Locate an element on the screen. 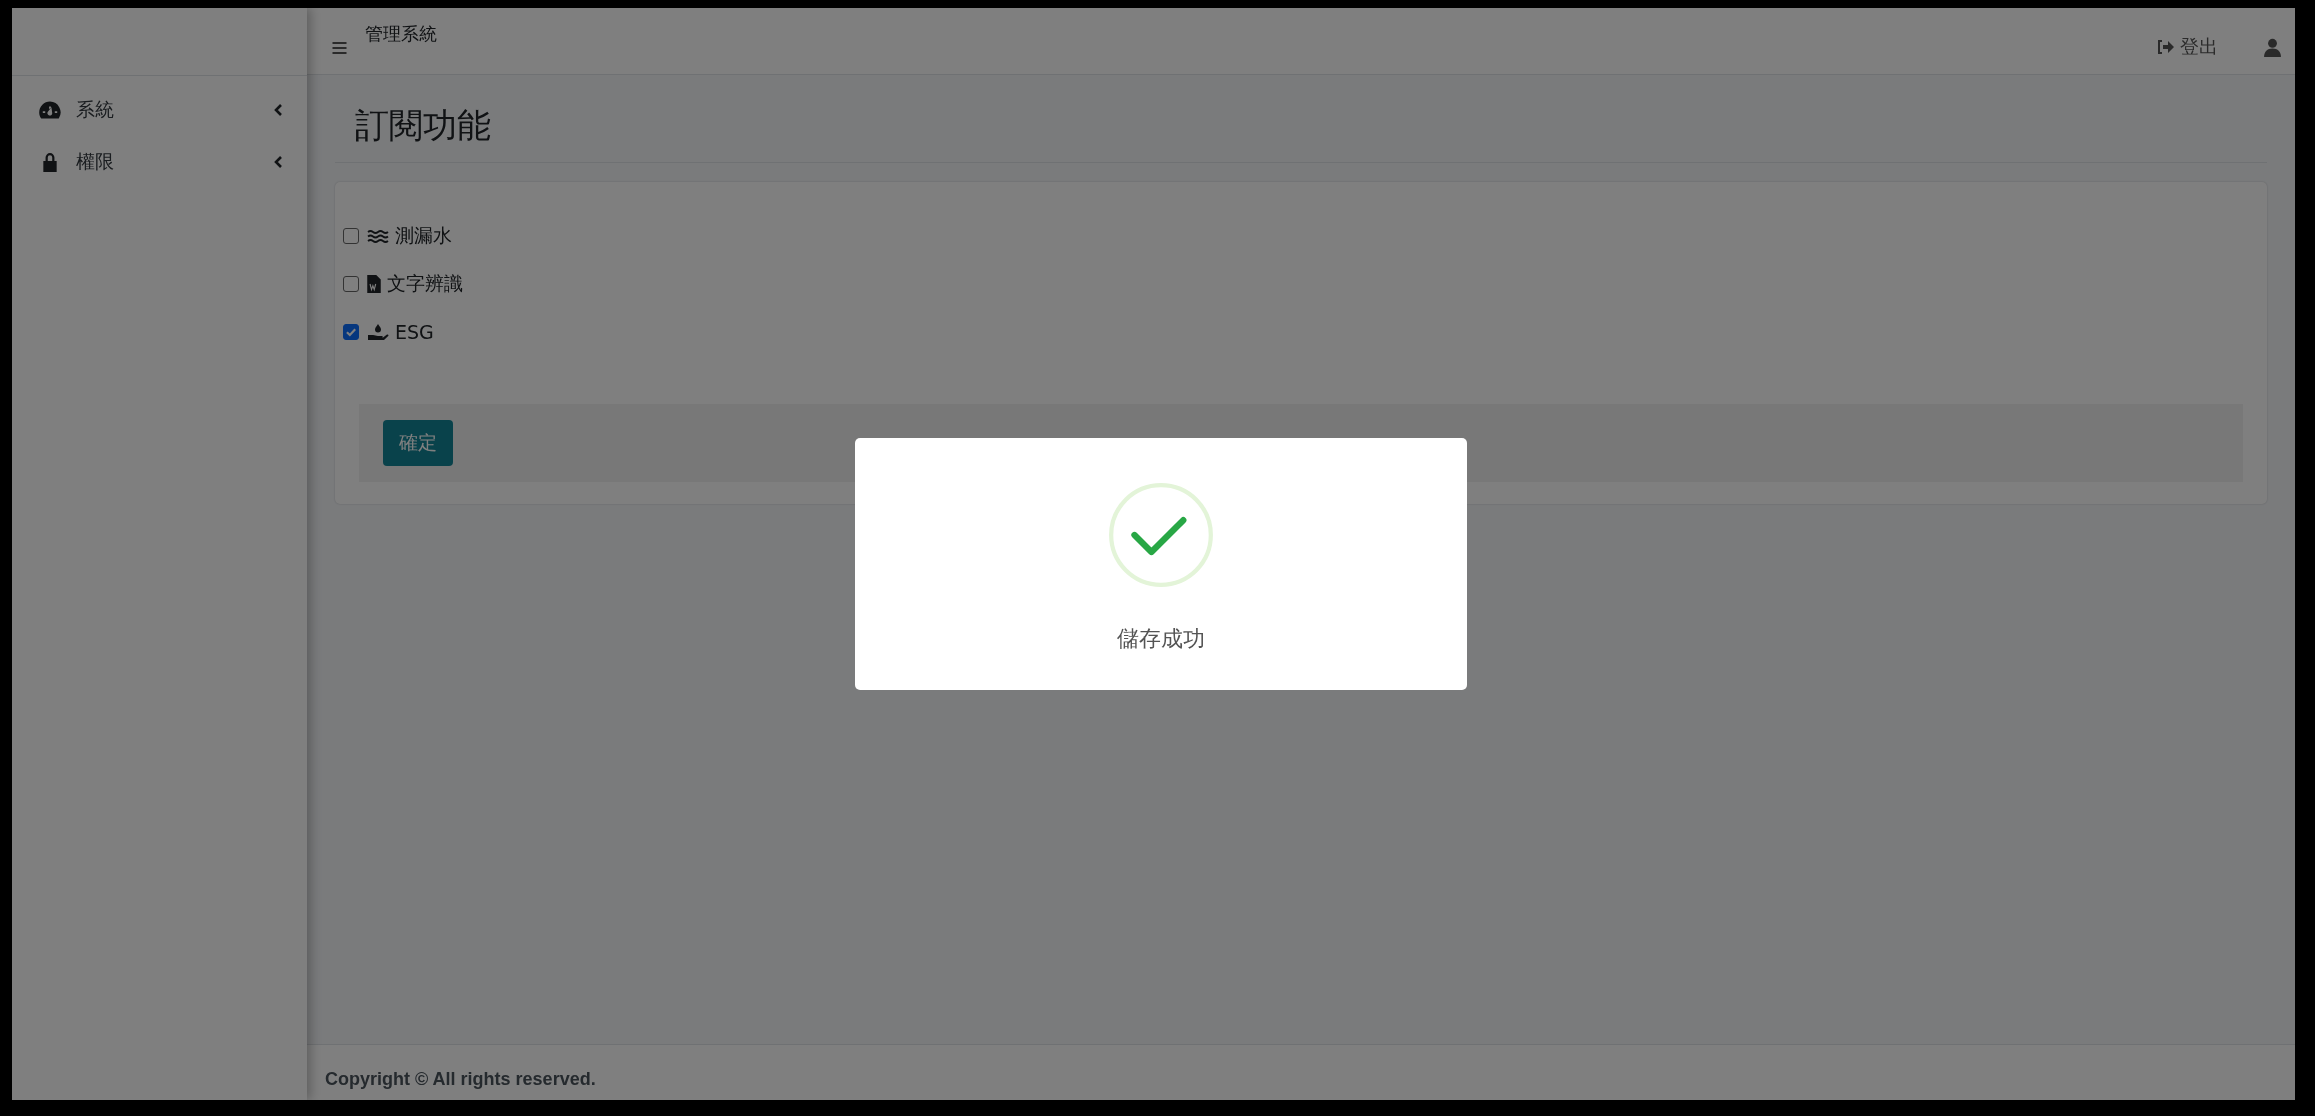 This screenshot has height=1116, width=2315. sidebar-item: 系統 is located at coordinates (159, 110).